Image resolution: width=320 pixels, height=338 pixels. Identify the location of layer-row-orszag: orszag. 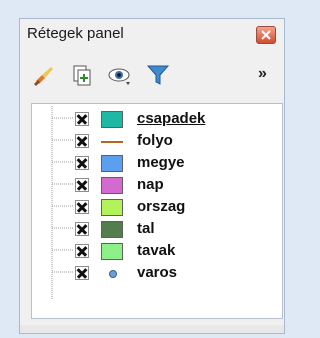
(157, 207).